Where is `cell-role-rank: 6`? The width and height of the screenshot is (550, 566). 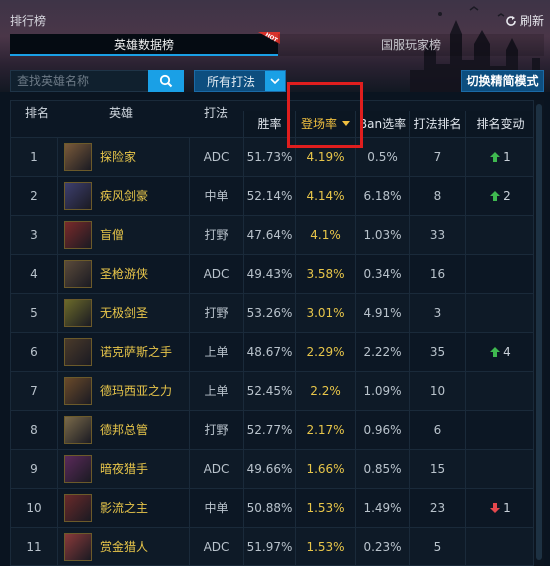 cell-role-rank: 6 is located at coordinates (437, 430).